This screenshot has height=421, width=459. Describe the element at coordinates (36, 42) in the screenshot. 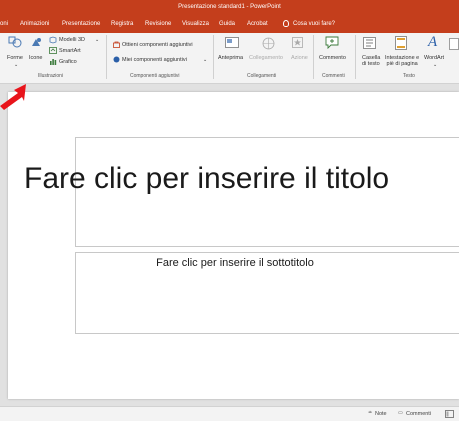

I see `icons-icon` at that location.